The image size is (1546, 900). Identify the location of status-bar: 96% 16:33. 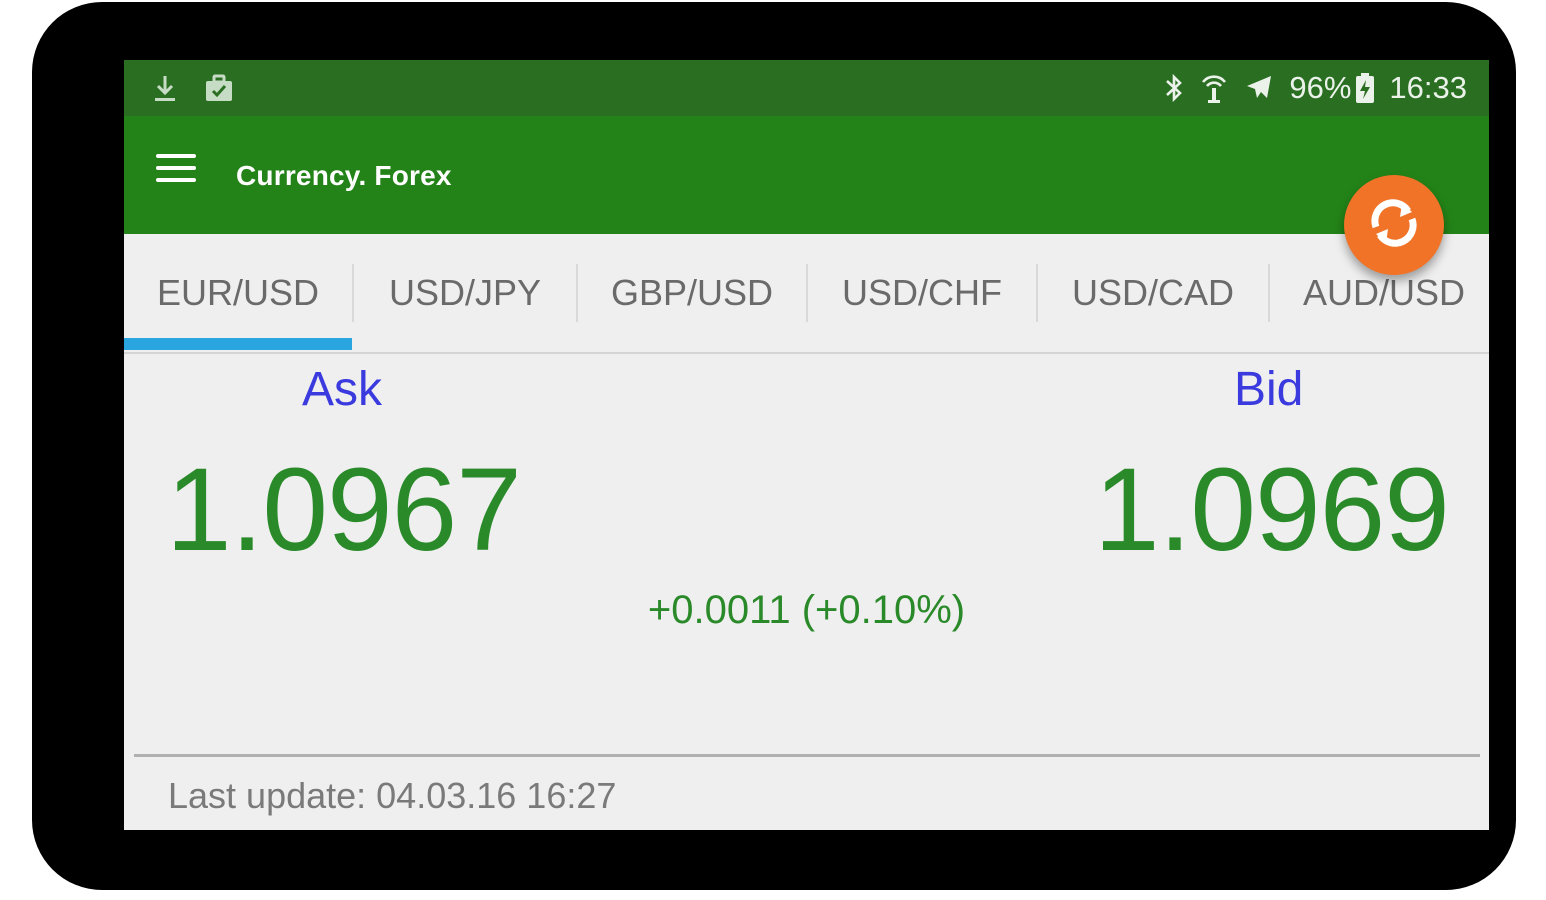
(806, 88).